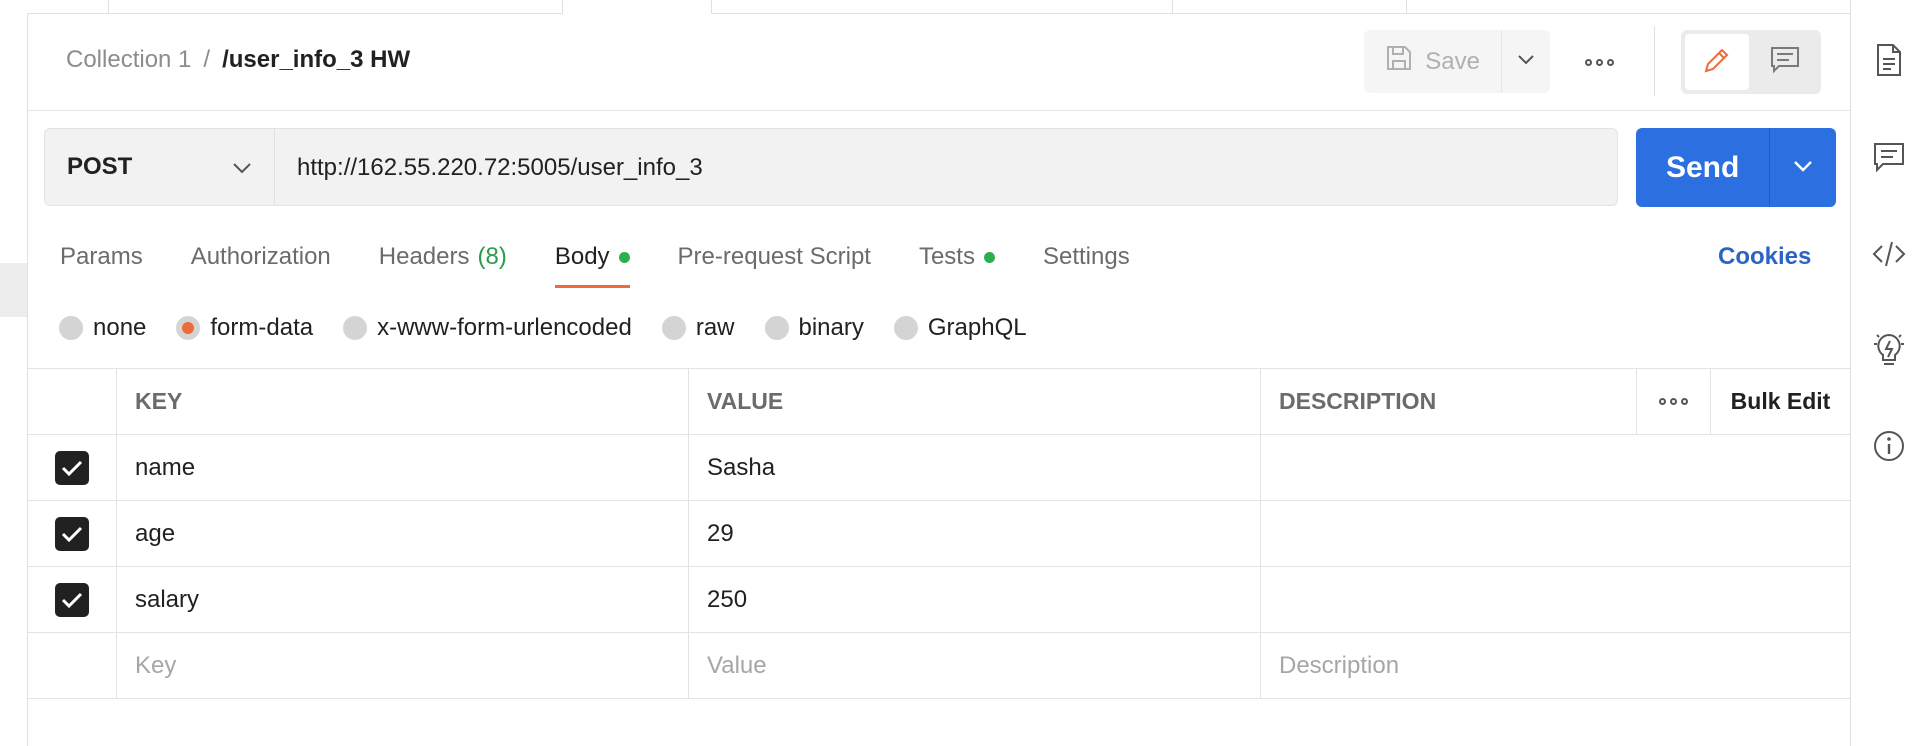 This screenshot has width=1926, height=746. What do you see at coordinates (1889, 446) in the screenshot?
I see `info-icon` at bounding box center [1889, 446].